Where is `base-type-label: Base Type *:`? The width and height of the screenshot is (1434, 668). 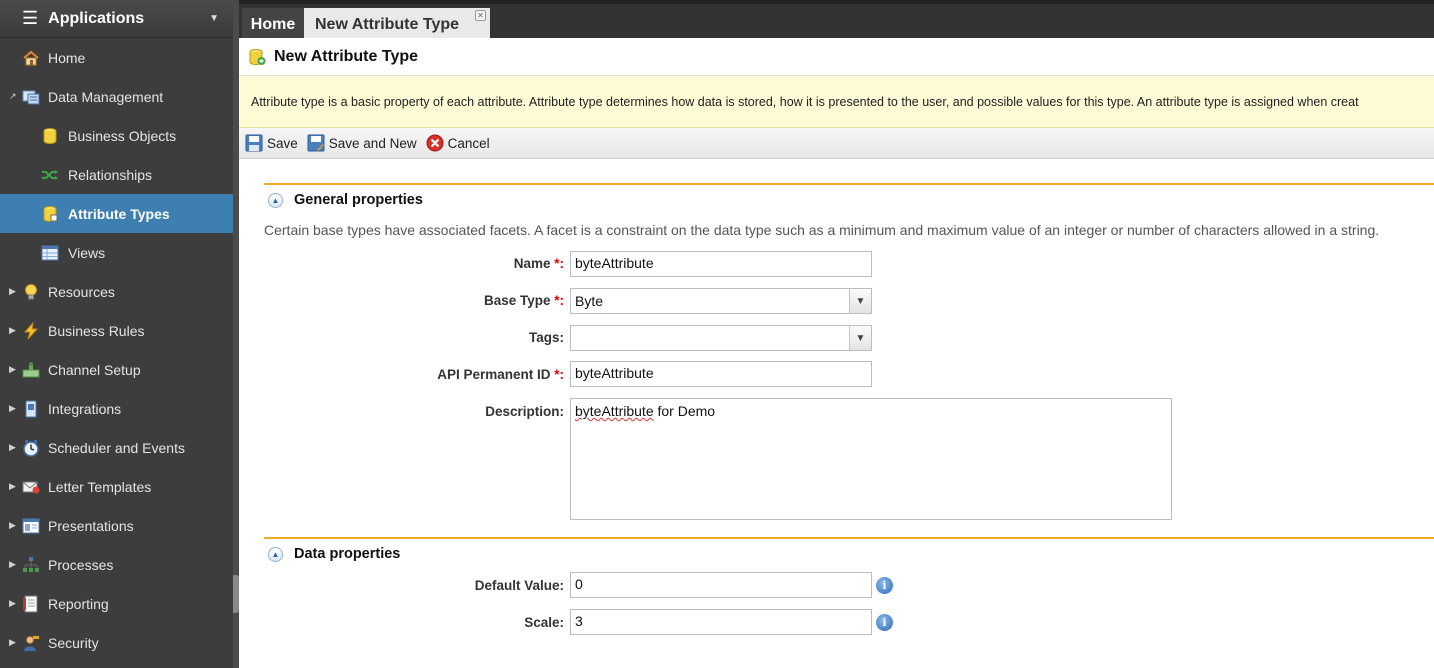 base-type-label: Base Type *: is located at coordinates (523, 300).